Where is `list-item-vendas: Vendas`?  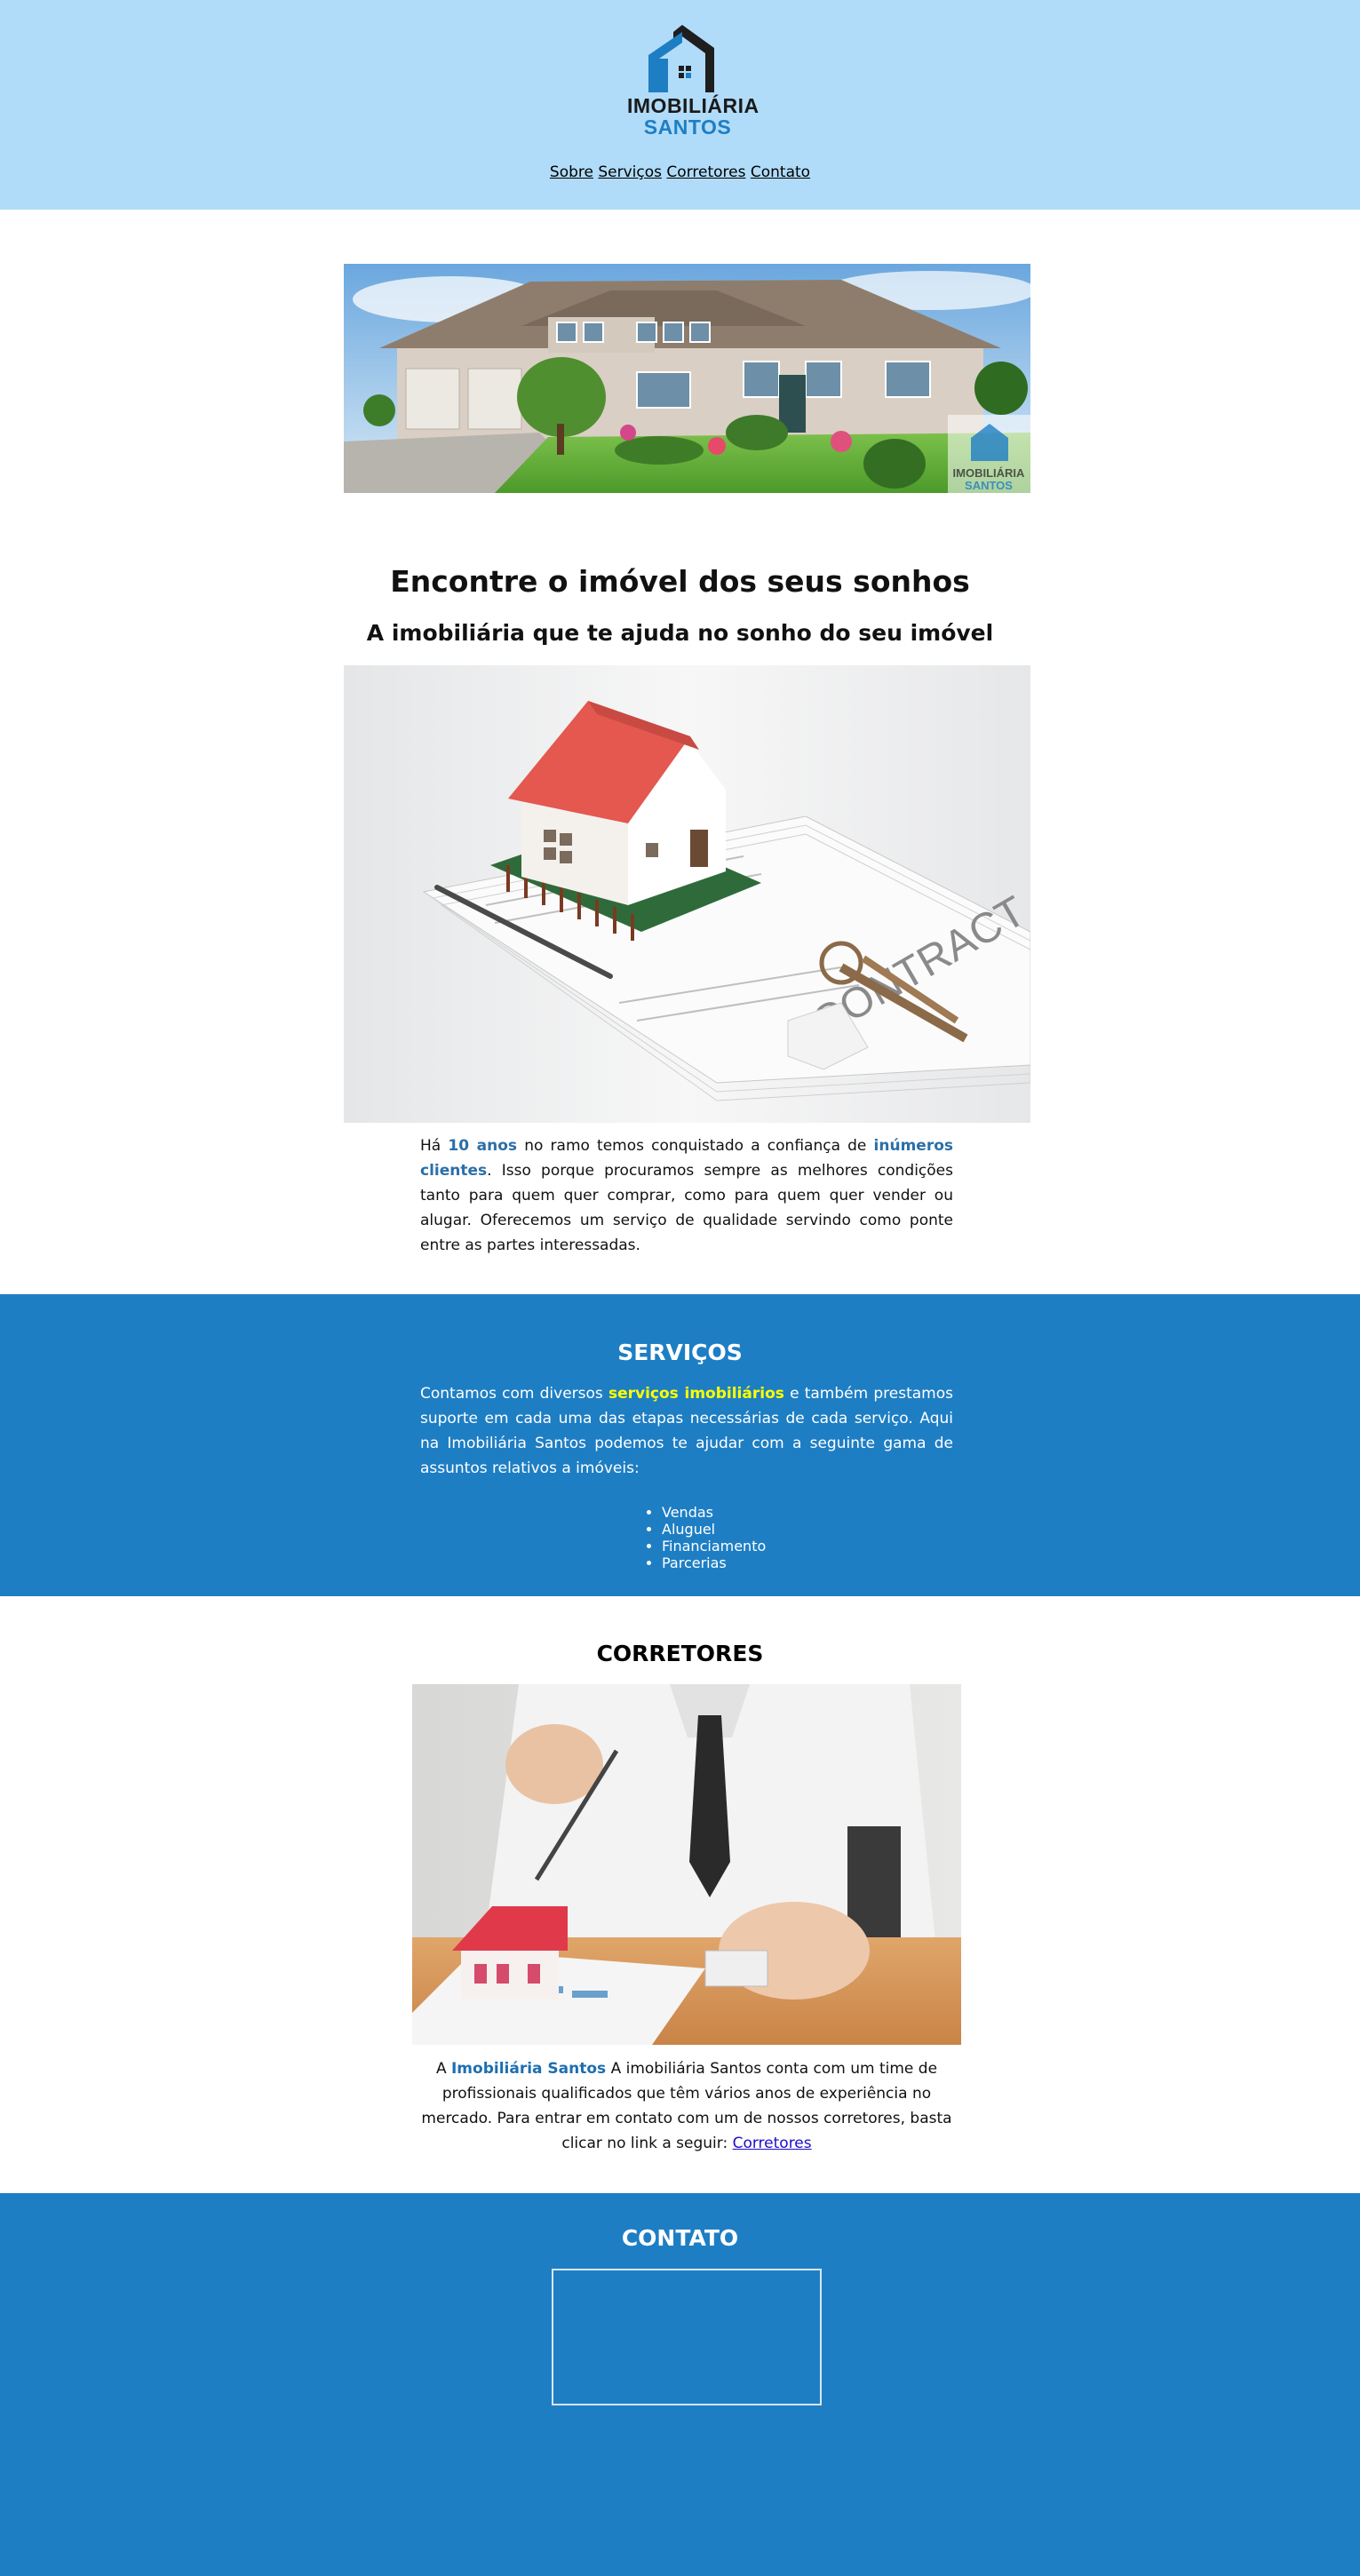 list-item-vendas: Vendas is located at coordinates (714, 1512).